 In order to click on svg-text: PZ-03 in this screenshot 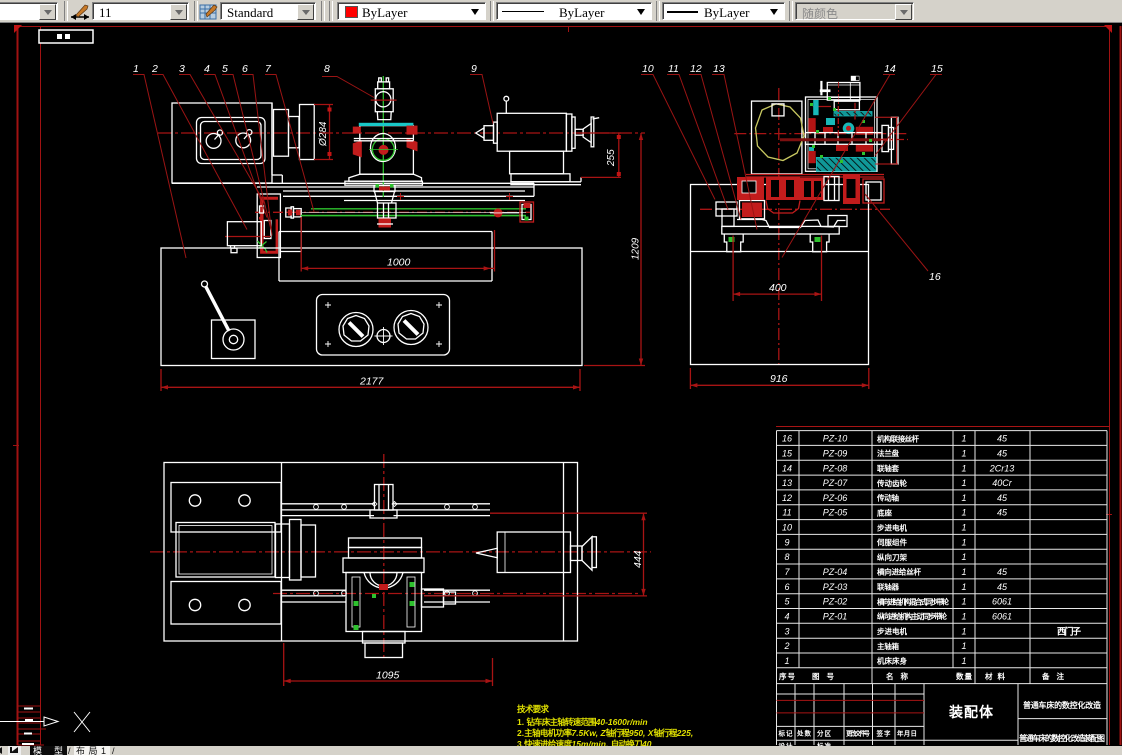, I will do `click(835, 587)`.